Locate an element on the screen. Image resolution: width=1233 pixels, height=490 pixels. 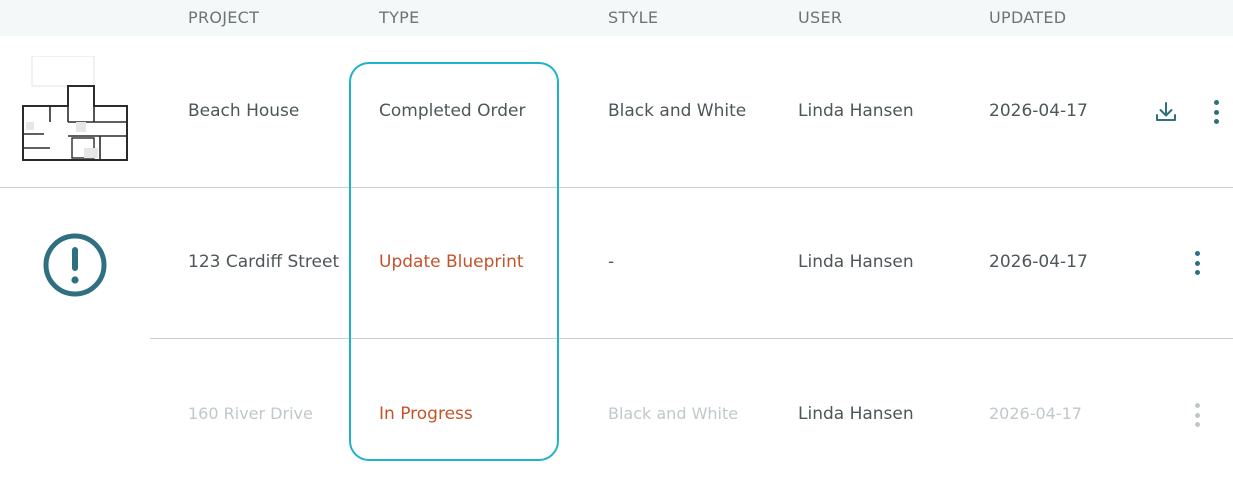
order-type: Completed Order is located at coordinates (452, 111).